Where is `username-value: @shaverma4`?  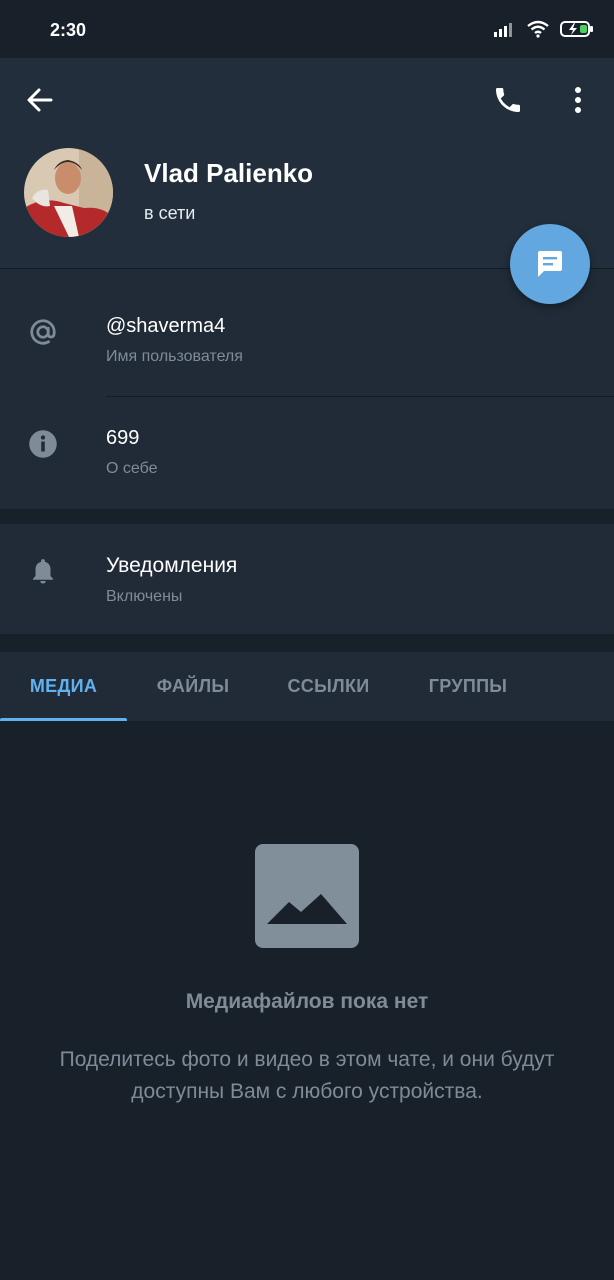
username-value: @shaverma4 is located at coordinates (166, 326).